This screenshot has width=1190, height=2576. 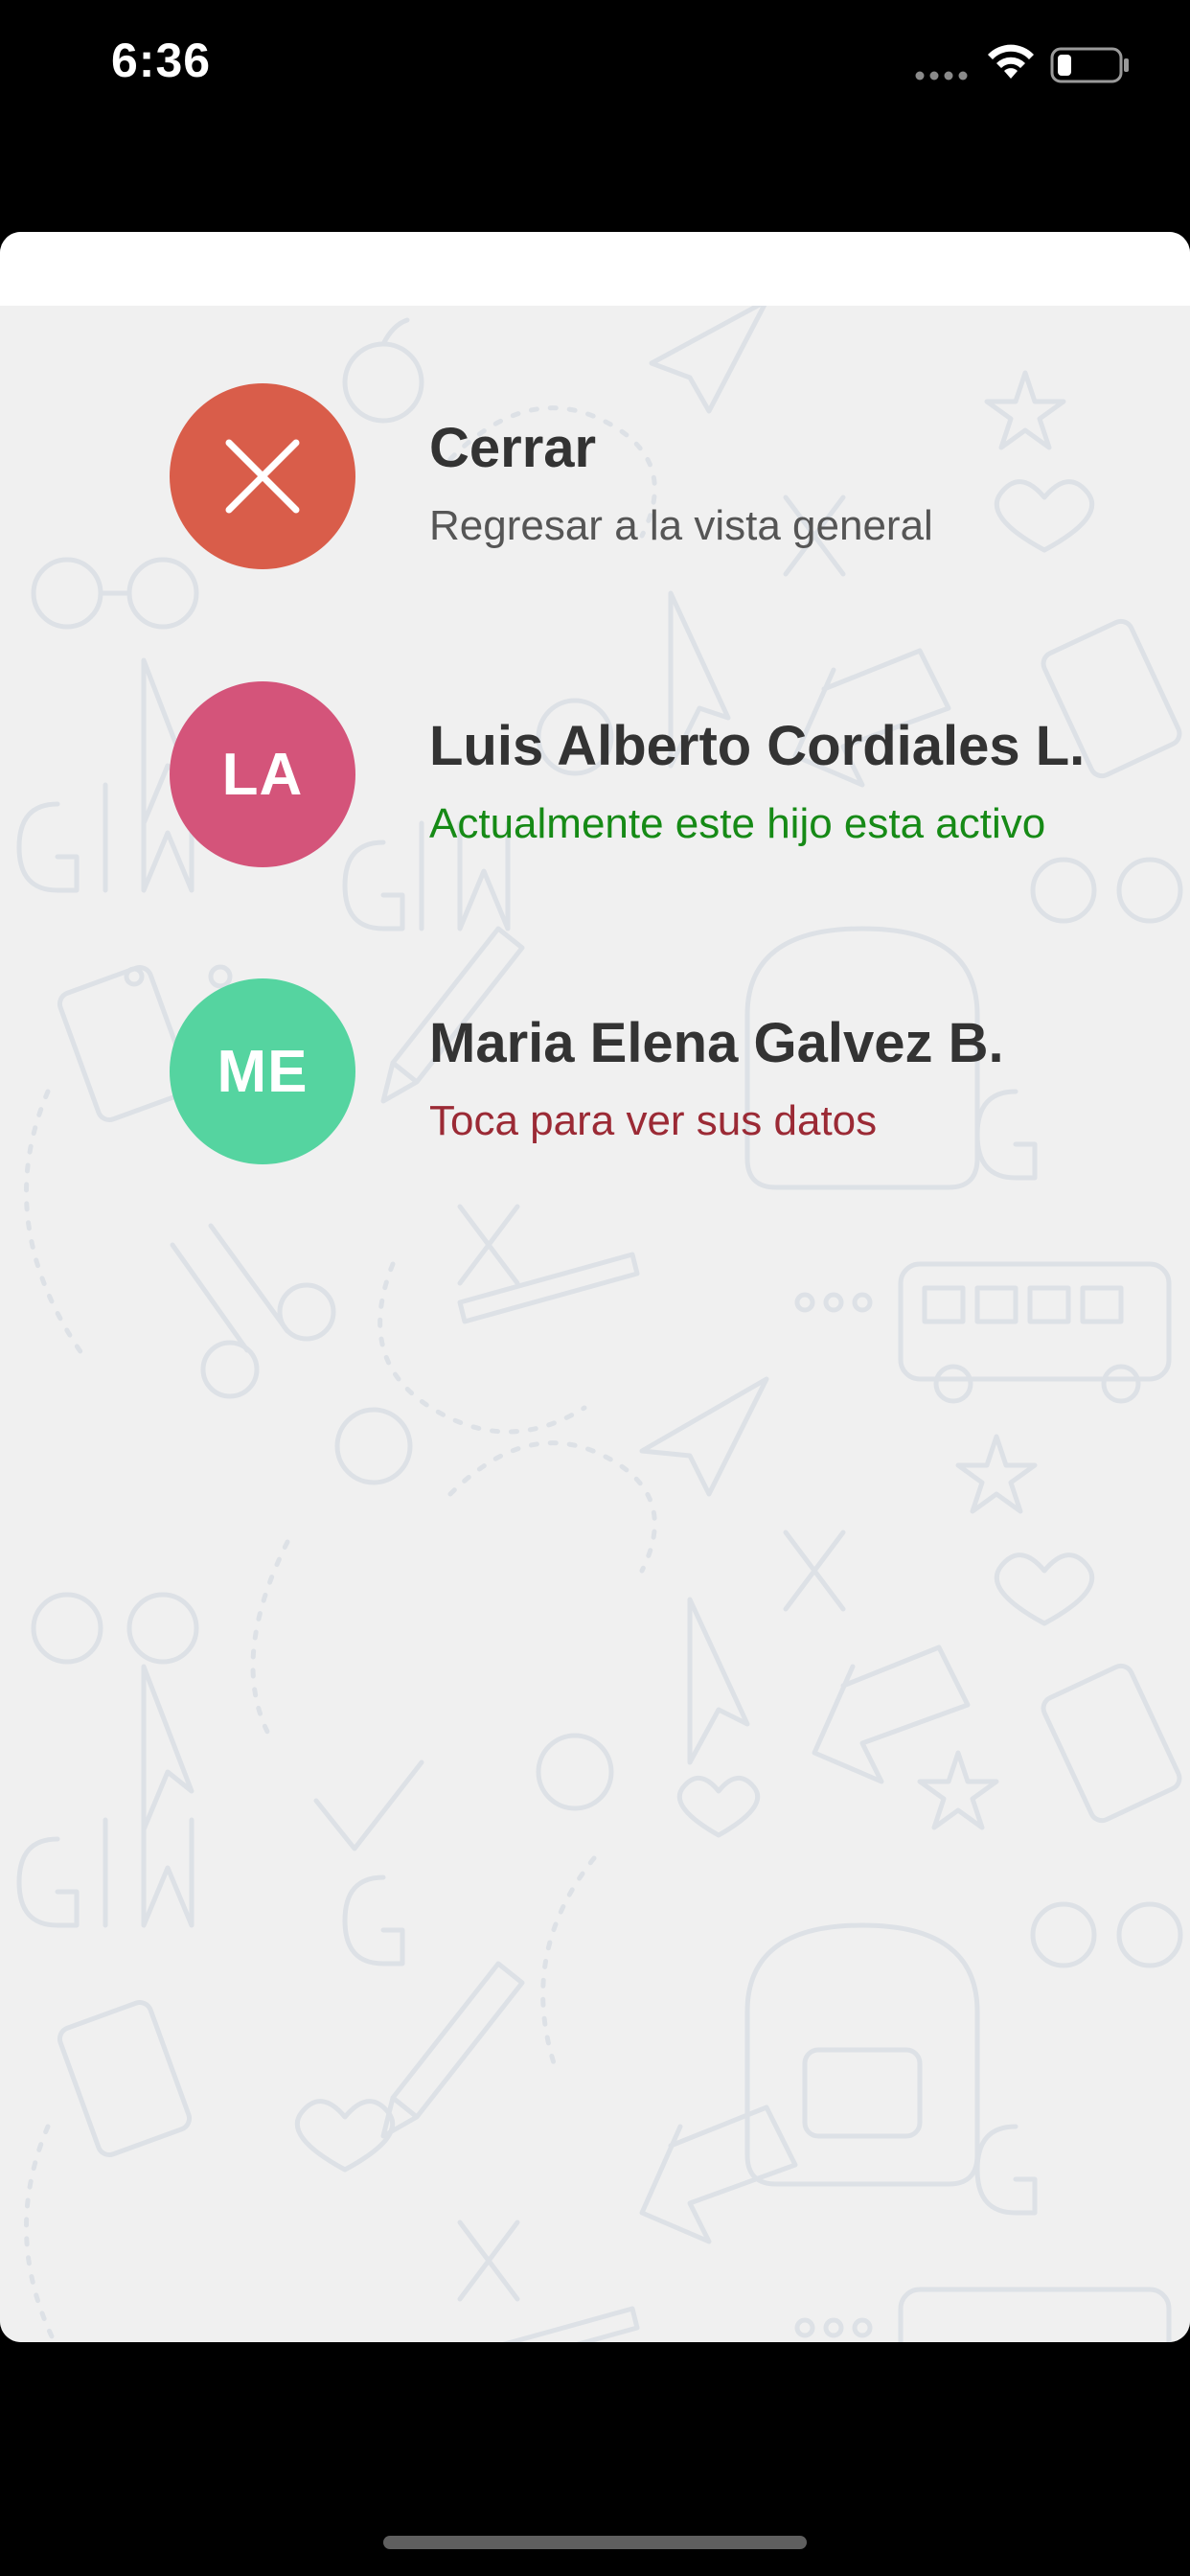 I want to click on close-title: Cerrar, so click(x=513, y=448).